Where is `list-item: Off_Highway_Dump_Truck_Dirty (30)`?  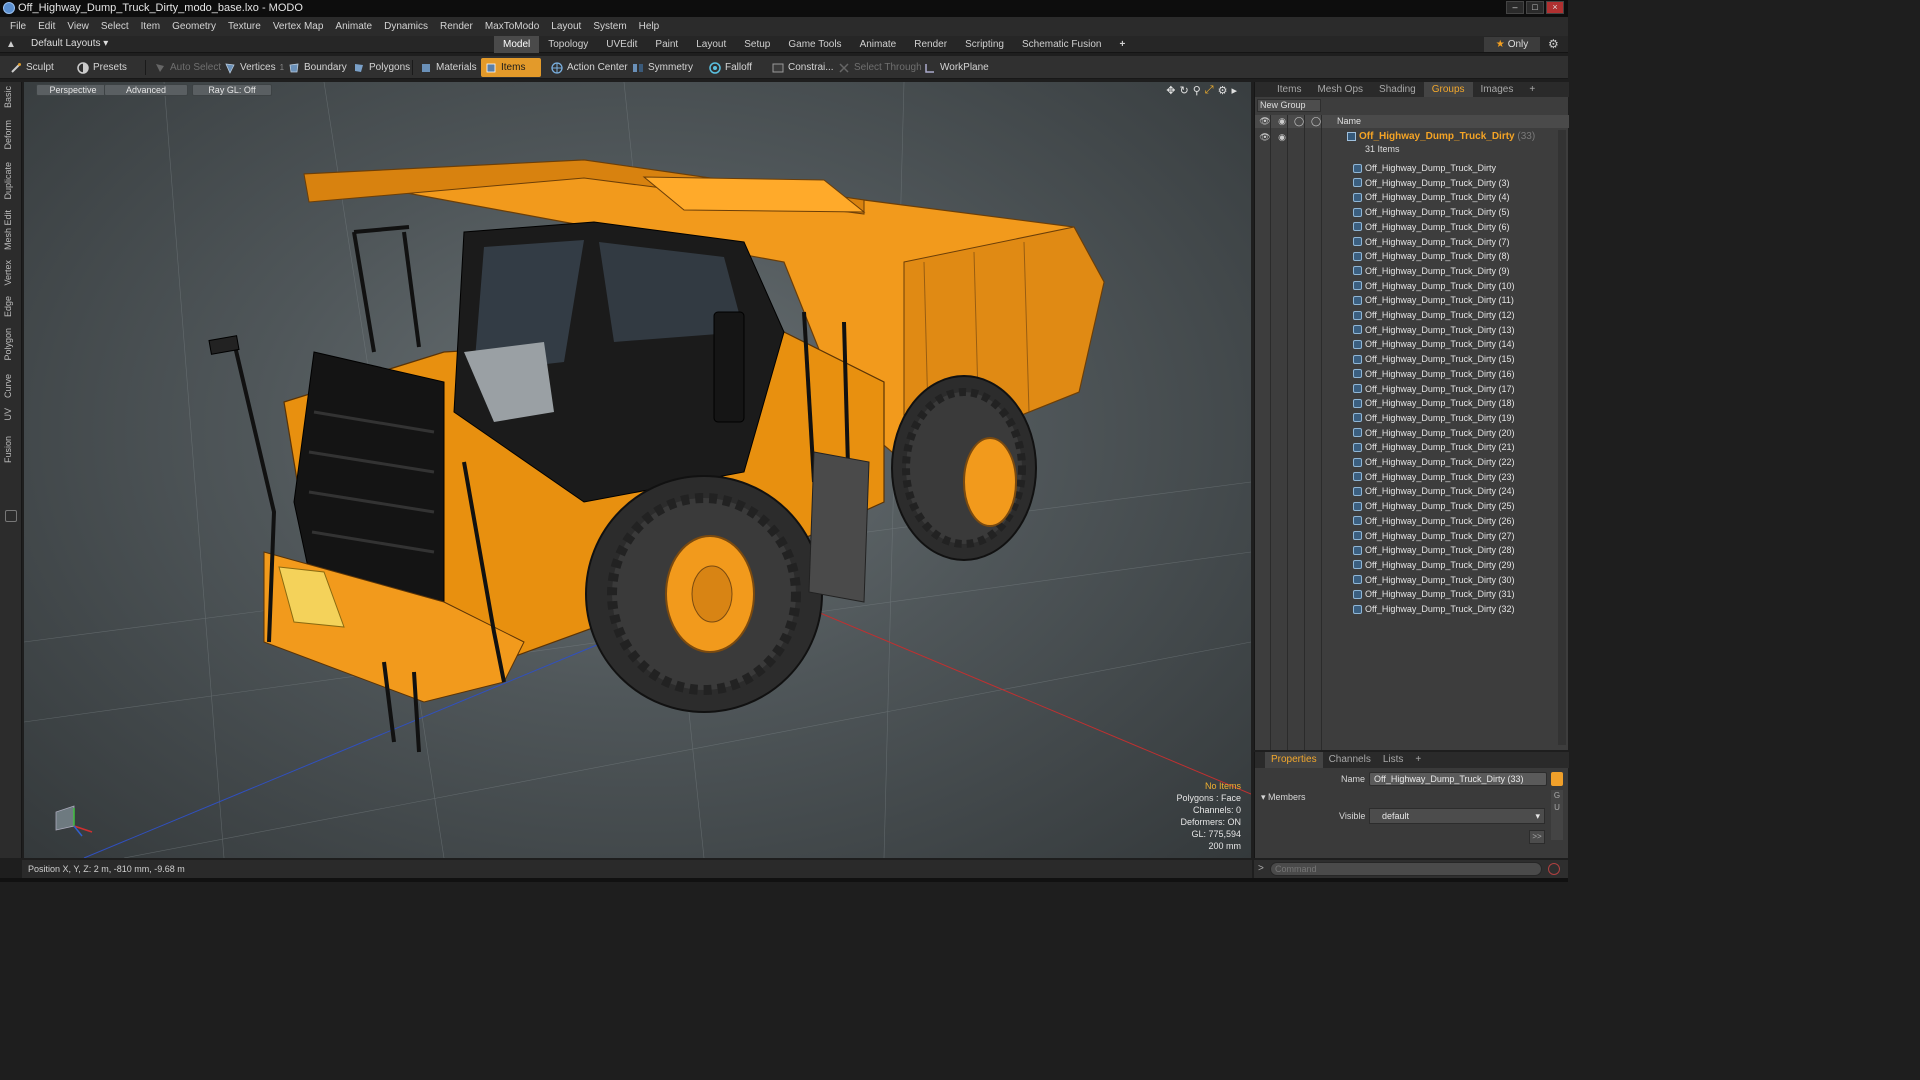
list-item: Off_Highway_Dump_Truck_Dirty (30) is located at coordinates (1434, 580).